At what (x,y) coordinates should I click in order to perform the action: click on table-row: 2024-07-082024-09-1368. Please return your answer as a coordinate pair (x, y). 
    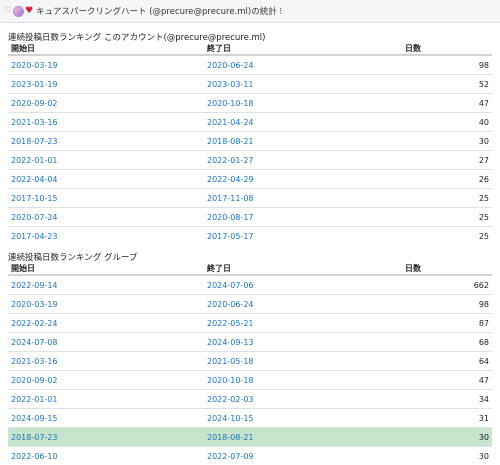
    Looking at the image, I should click on (250, 342).